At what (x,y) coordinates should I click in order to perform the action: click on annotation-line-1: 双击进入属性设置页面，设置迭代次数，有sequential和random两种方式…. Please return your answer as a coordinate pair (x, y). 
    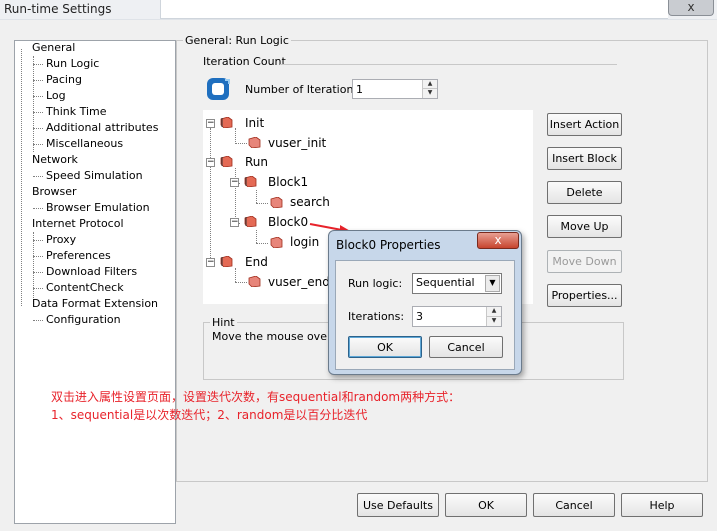
    Looking at the image, I should click on (256, 397).